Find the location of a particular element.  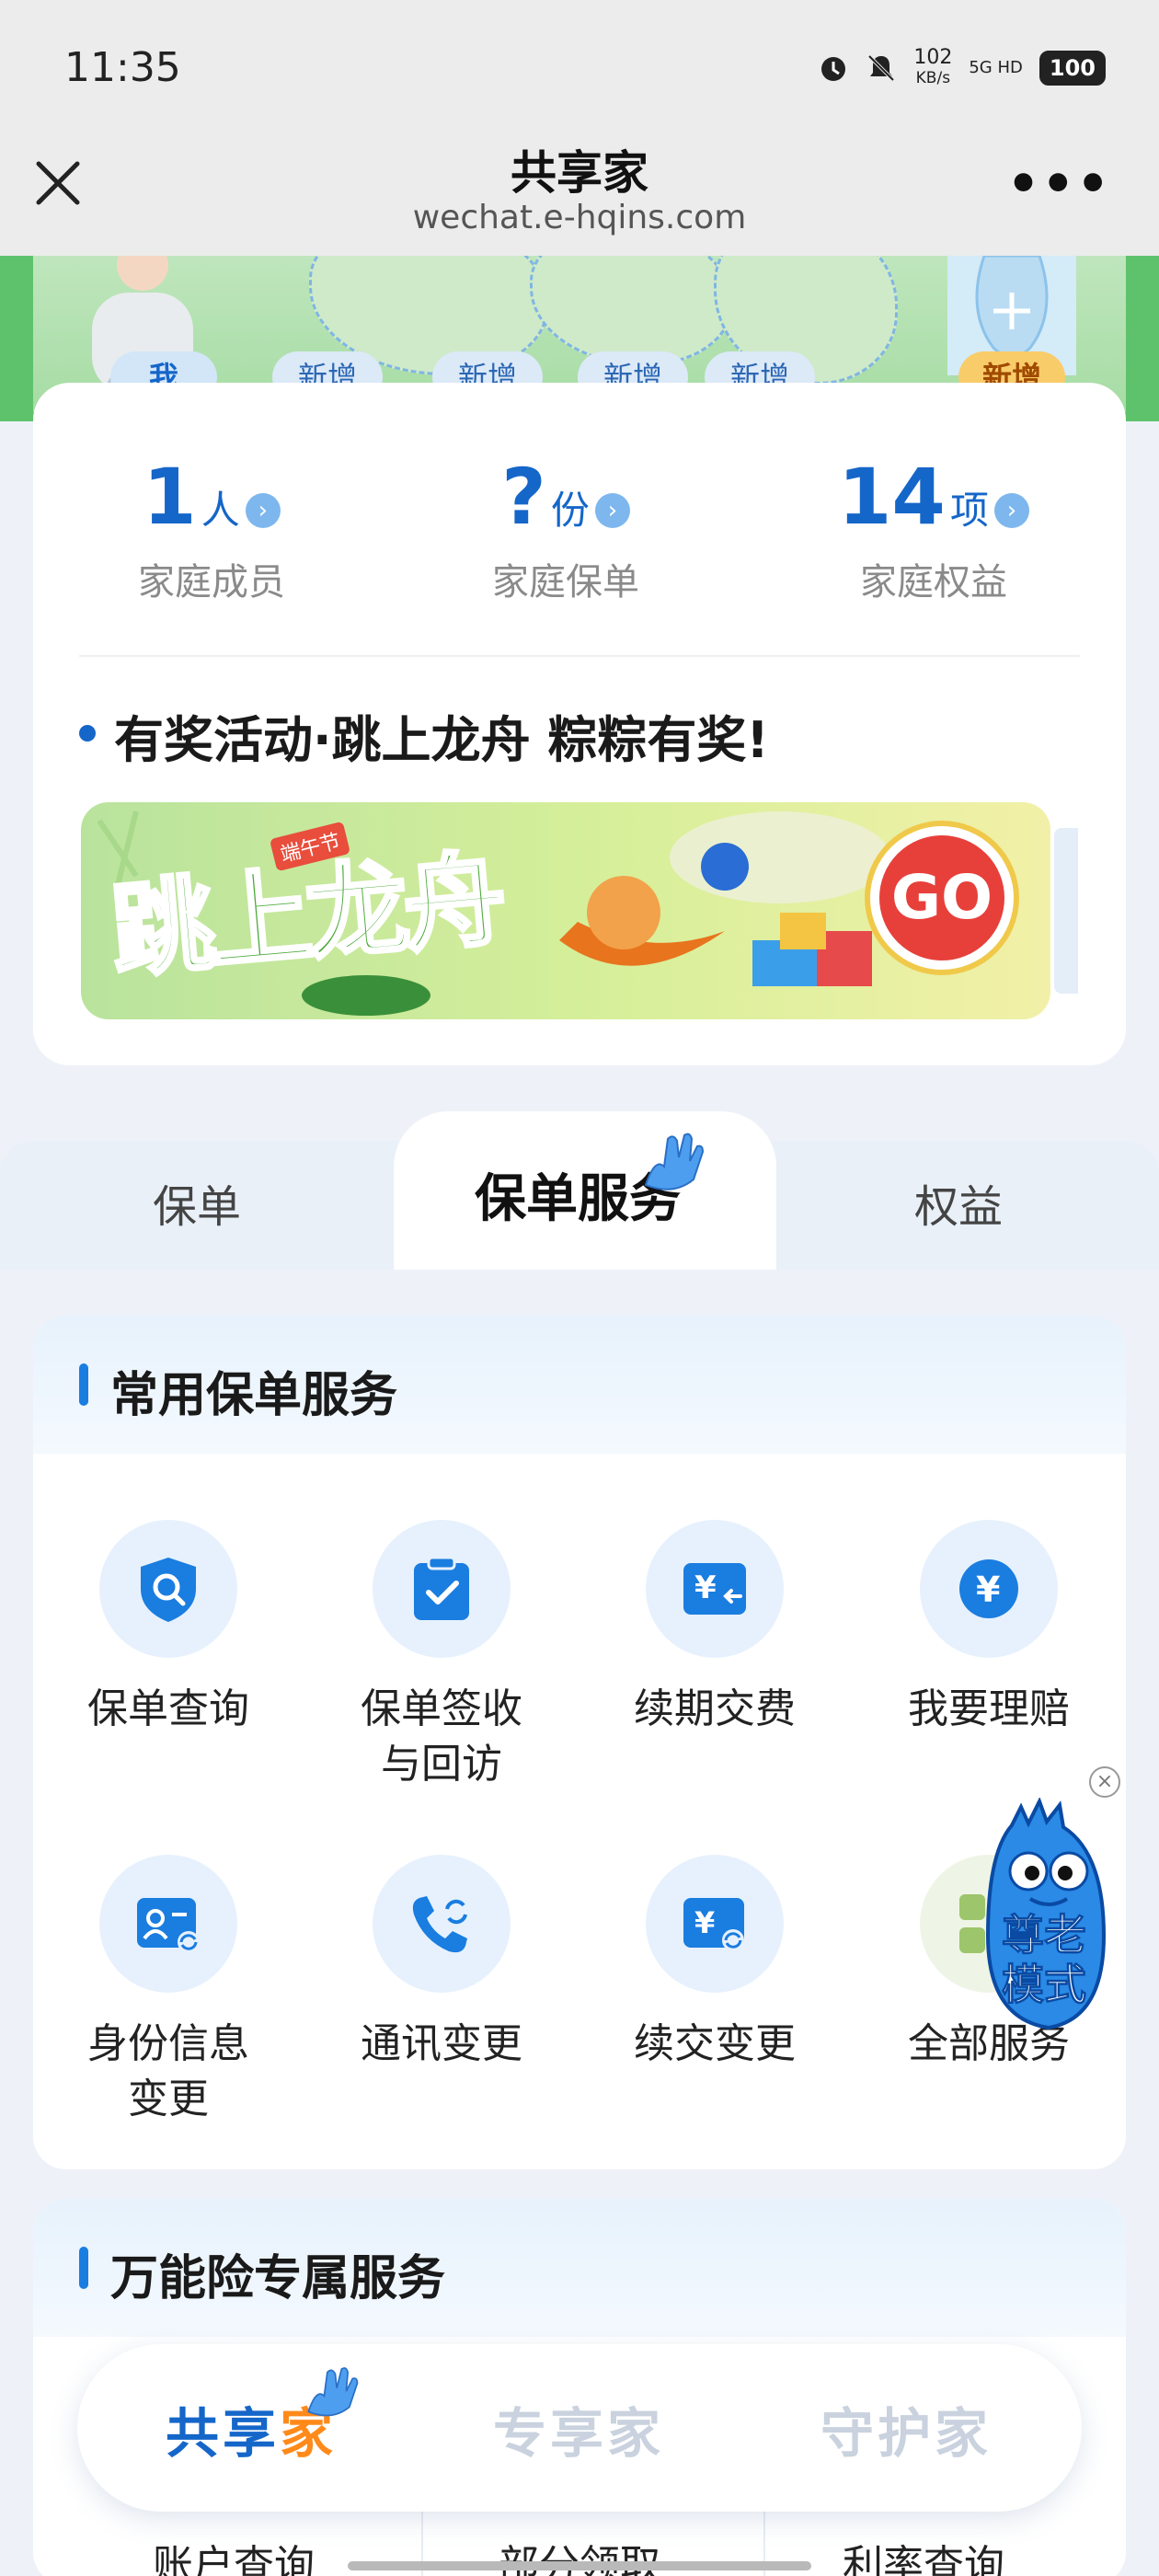

stat-policies: ? 份 › is located at coordinates (566, 497).